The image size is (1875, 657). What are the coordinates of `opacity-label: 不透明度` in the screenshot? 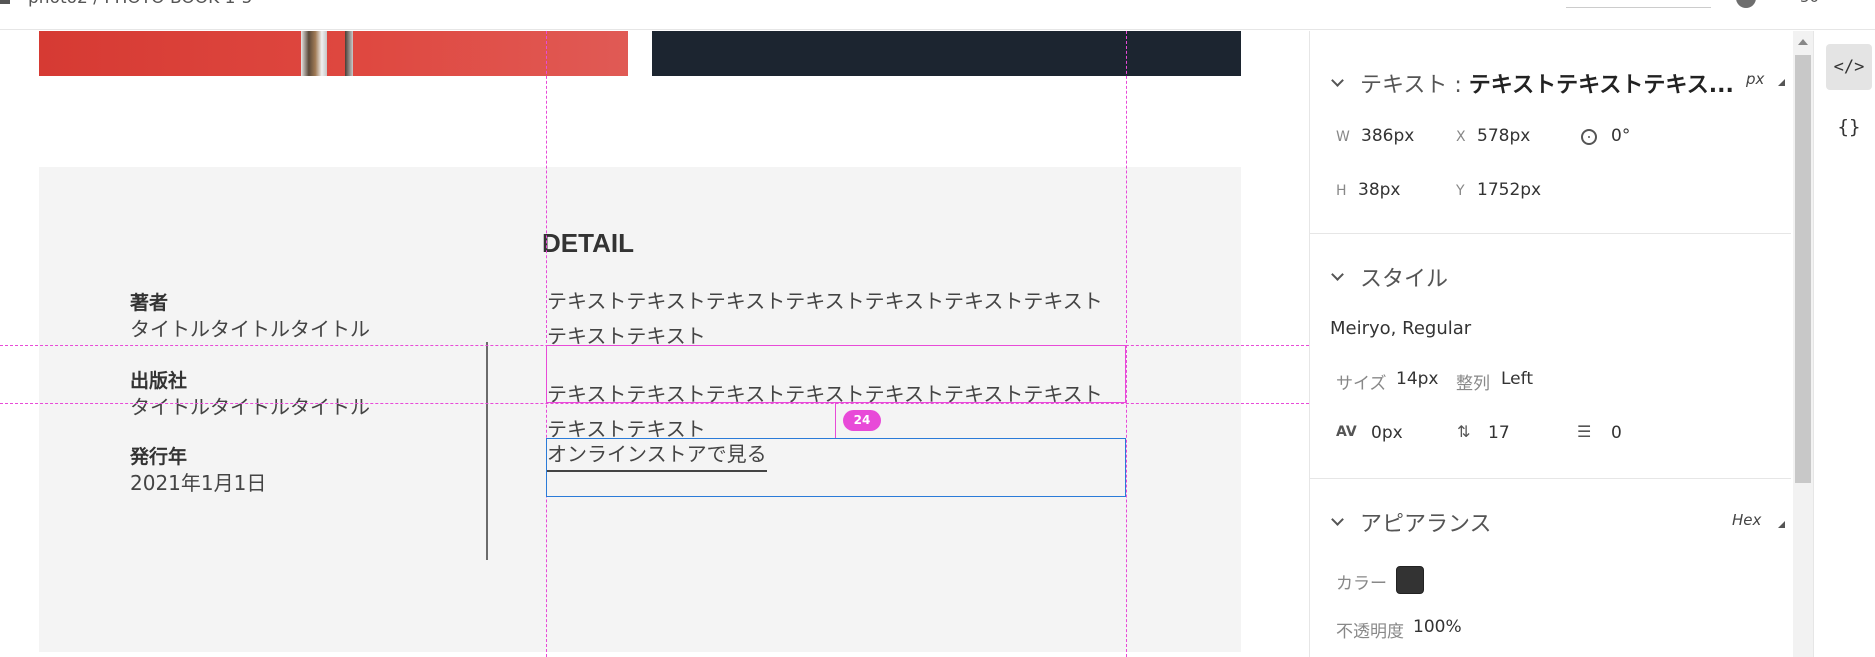 It's located at (1370, 632).